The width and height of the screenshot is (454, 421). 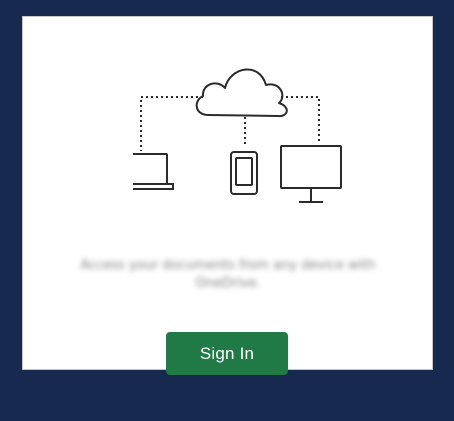 I want to click on monitor-icon, so click(x=311, y=174).